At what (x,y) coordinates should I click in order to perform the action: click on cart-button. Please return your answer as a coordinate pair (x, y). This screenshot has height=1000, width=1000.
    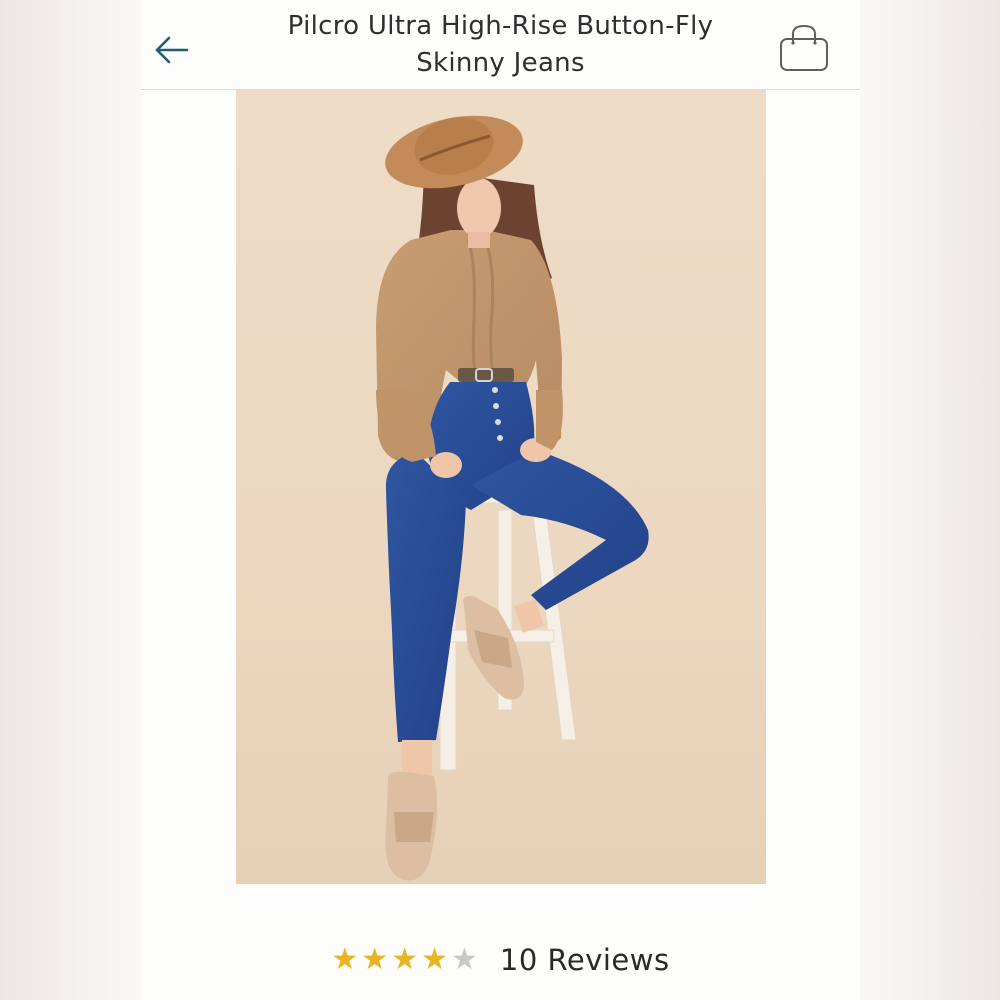
    Looking at the image, I should click on (804, 48).